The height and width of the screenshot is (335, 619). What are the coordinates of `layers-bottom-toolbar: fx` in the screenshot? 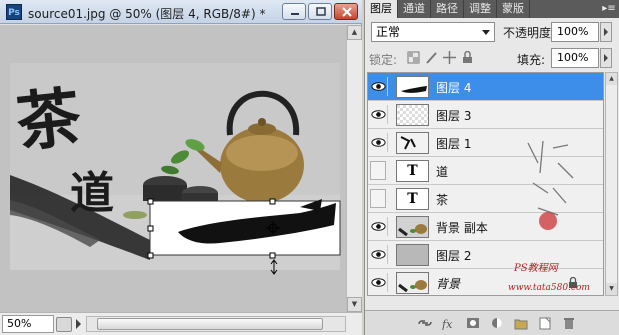 It's located at (492, 322).